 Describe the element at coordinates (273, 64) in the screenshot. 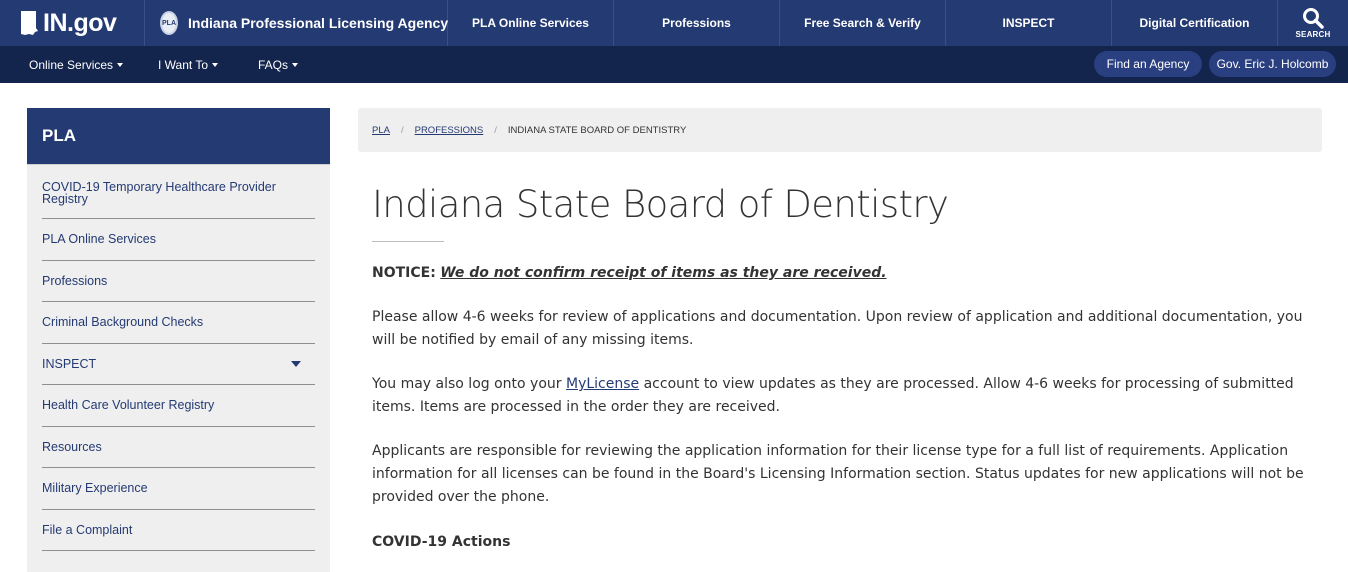

I see `menu-label: FAQs` at that location.